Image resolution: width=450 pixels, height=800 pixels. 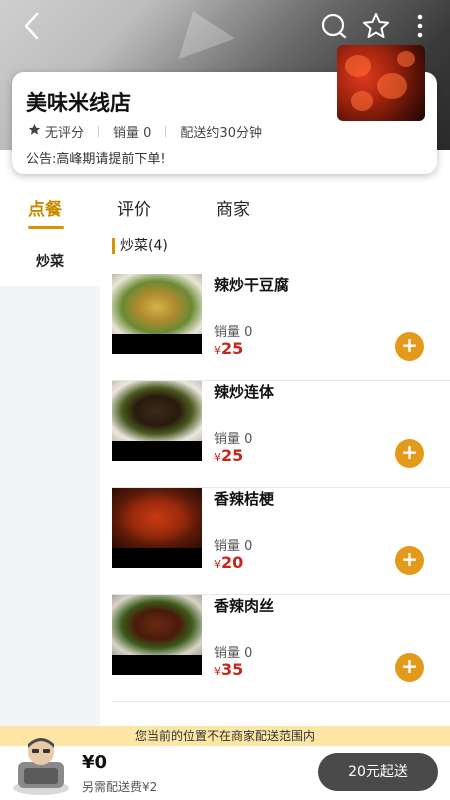 What do you see at coordinates (252, 285) in the screenshot?
I see `dish-name: 辣炒干豆腐` at bounding box center [252, 285].